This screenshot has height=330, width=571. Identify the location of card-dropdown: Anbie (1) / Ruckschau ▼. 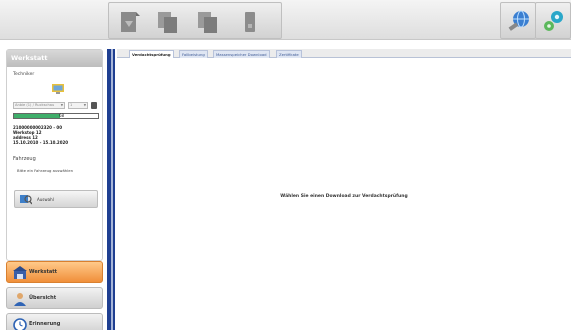
(39, 105).